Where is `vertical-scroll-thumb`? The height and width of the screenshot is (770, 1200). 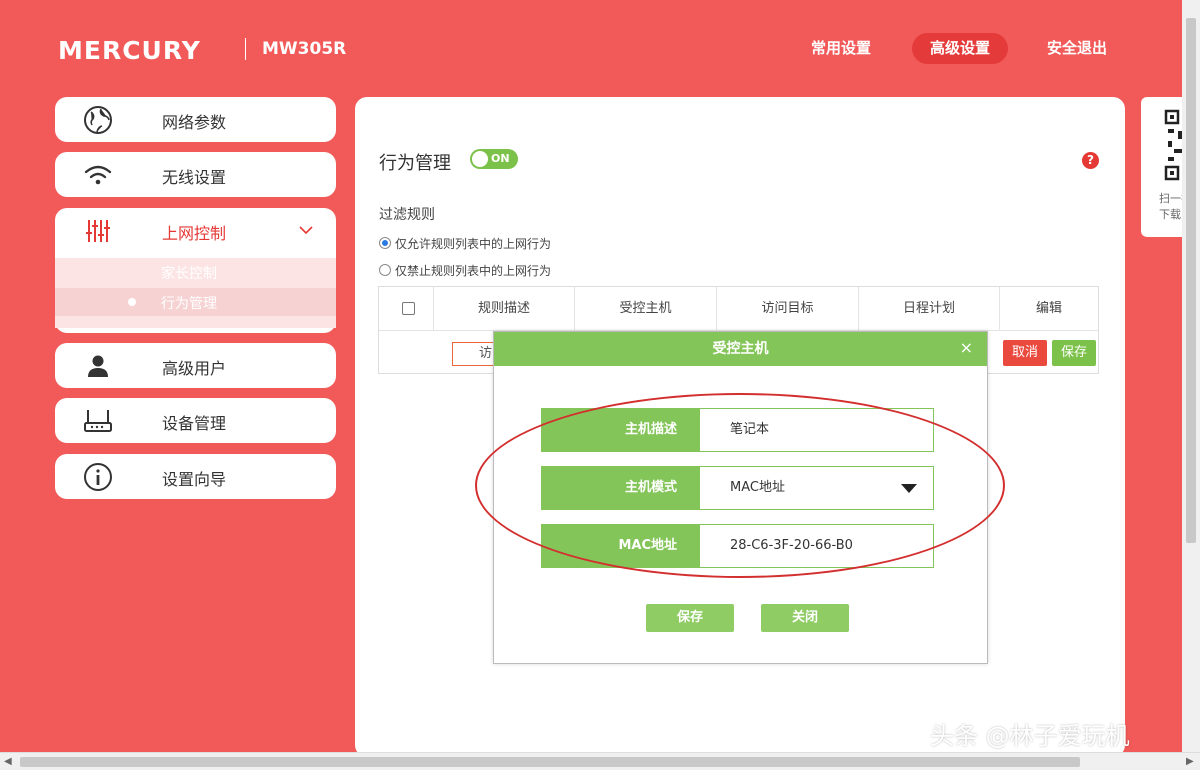
vertical-scroll-thumb is located at coordinates (1191, 280).